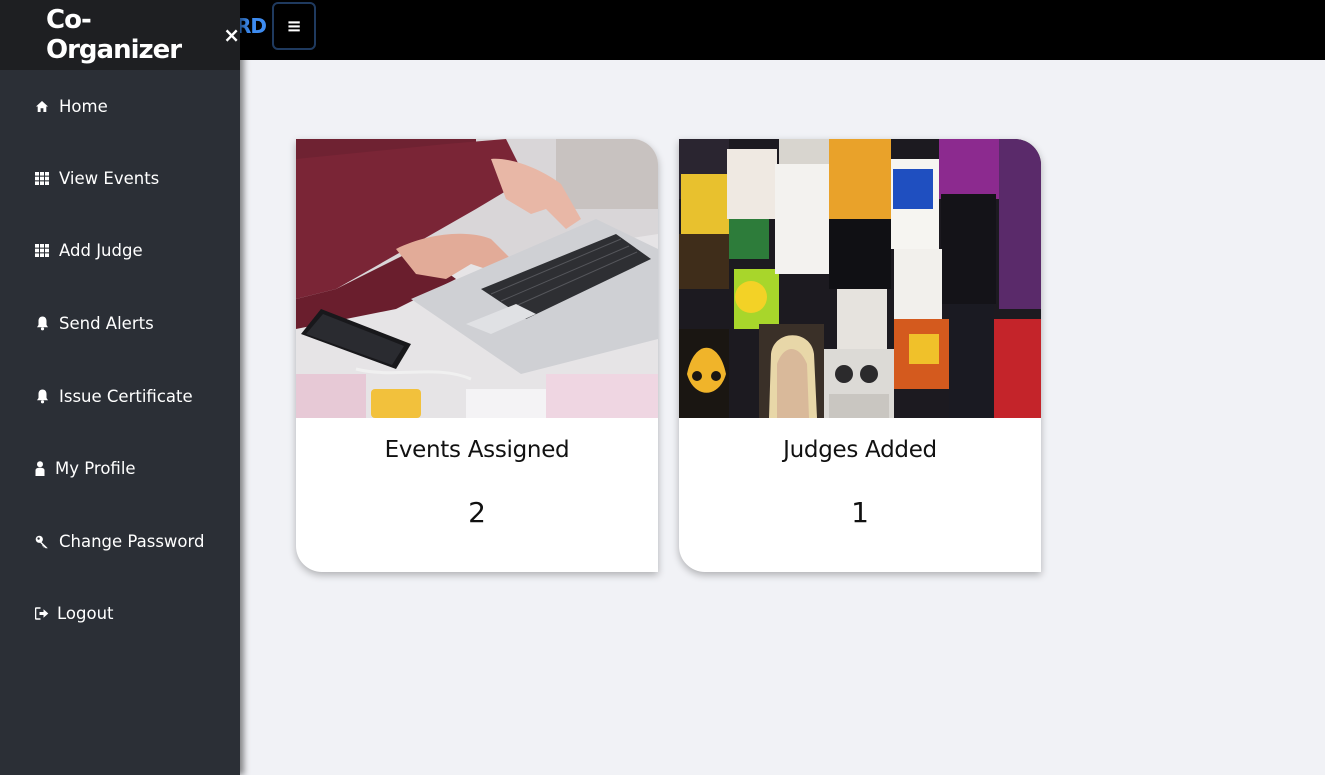 Image resolution: width=1325 pixels, height=775 pixels. I want to click on sidebar-item-change-password: Change Password, so click(119, 541).